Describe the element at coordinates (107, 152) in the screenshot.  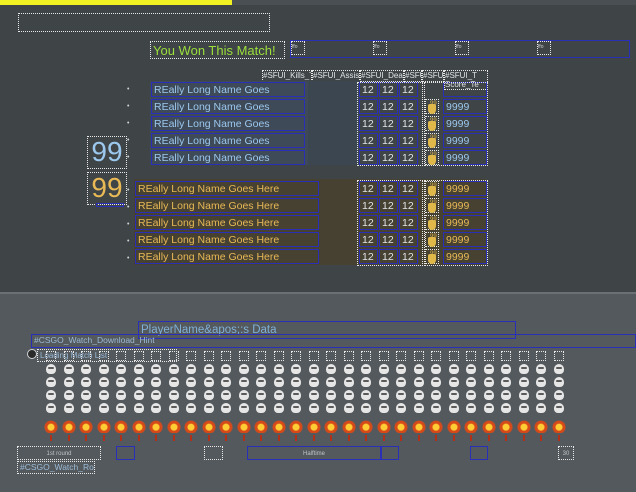
I see `ct-team-score: 99` at that location.